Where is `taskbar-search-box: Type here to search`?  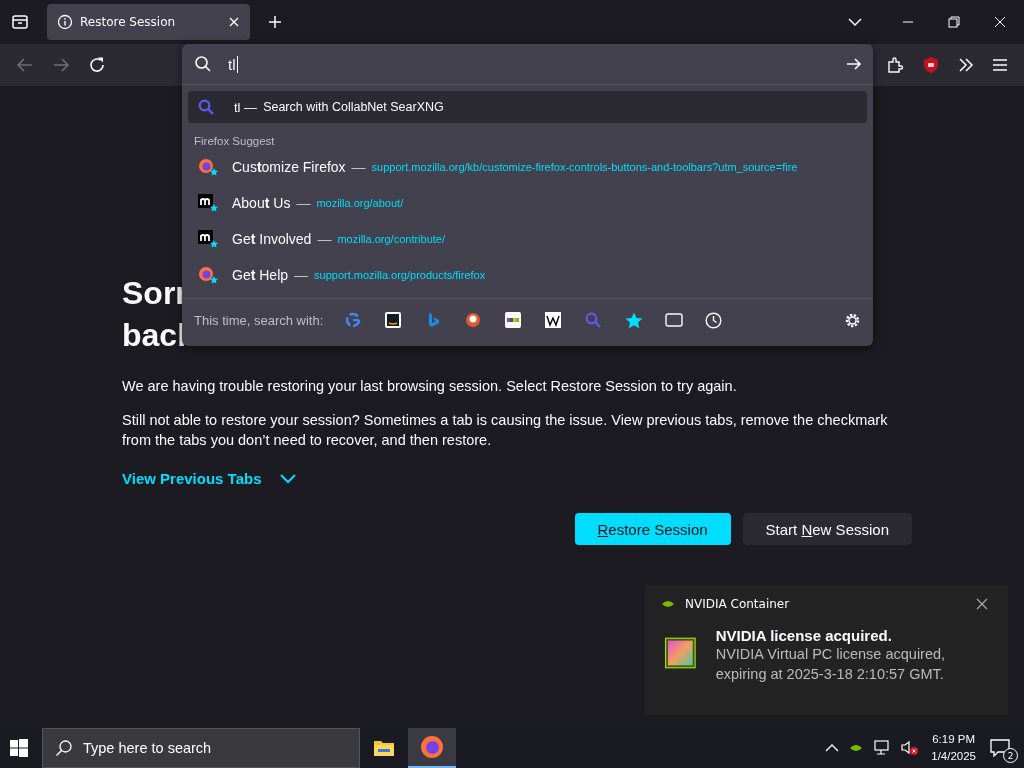
taskbar-search-box: Type here to search is located at coordinates (201, 748).